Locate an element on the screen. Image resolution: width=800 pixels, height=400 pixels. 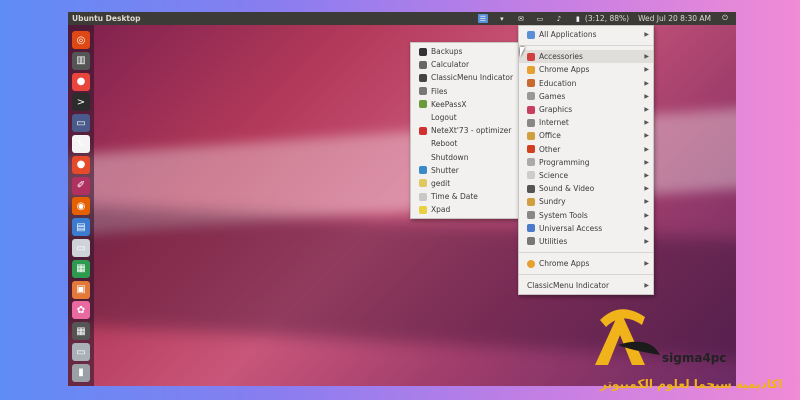
power-icon: ⏻ is located at coordinates (725, 18).